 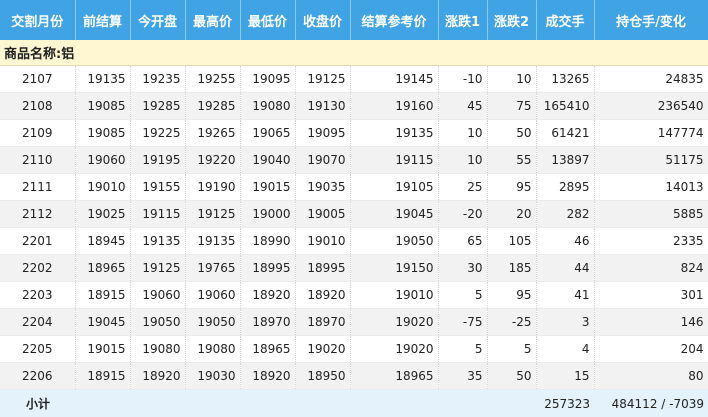 What do you see at coordinates (323, 268) in the screenshot?
I see `cell-close: 18995` at bounding box center [323, 268].